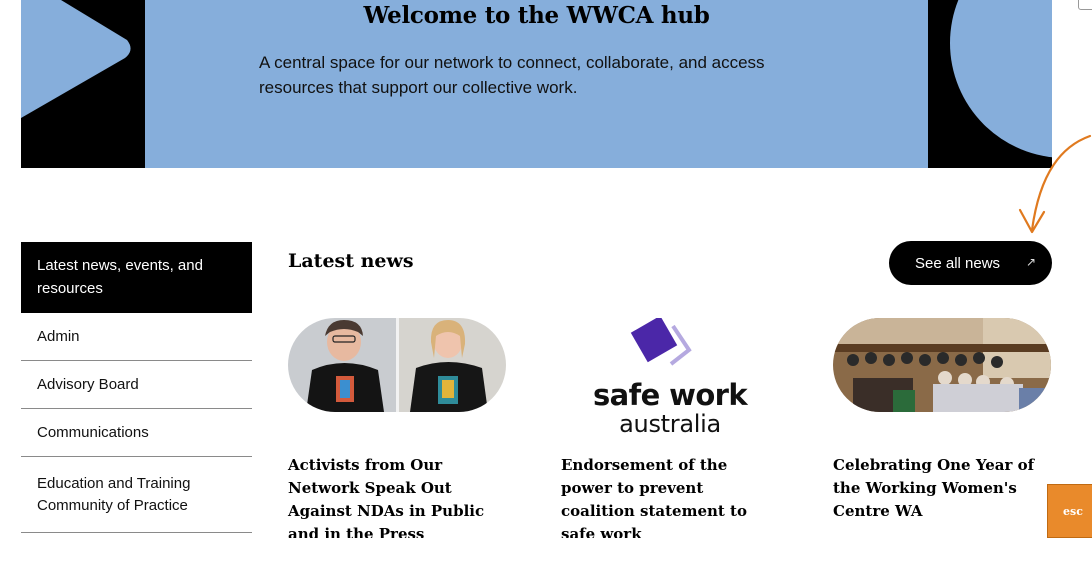  Describe the element at coordinates (1030, 262) in the screenshot. I see `arrow-up-right-icon: ↗` at that location.